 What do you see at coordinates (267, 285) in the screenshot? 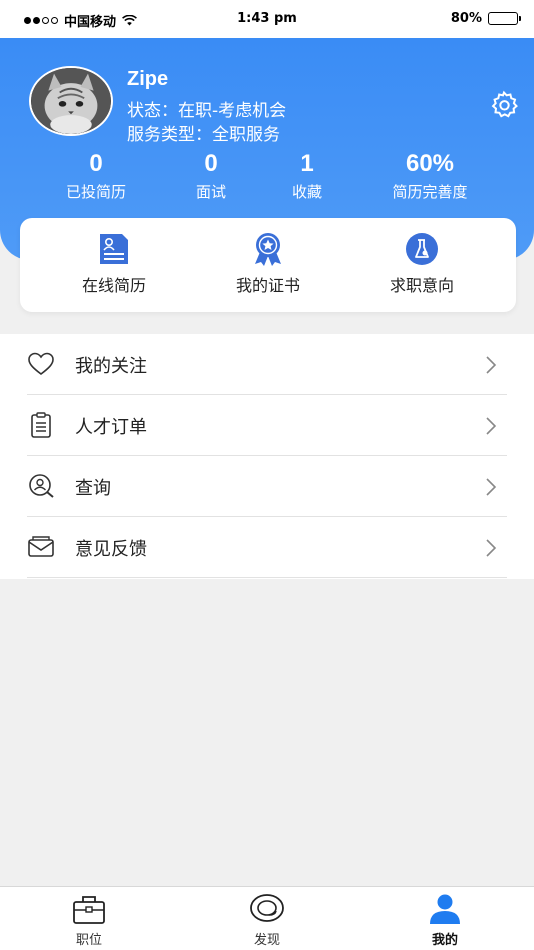
I see `quick-label: 我的证书` at bounding box center [267, 285].